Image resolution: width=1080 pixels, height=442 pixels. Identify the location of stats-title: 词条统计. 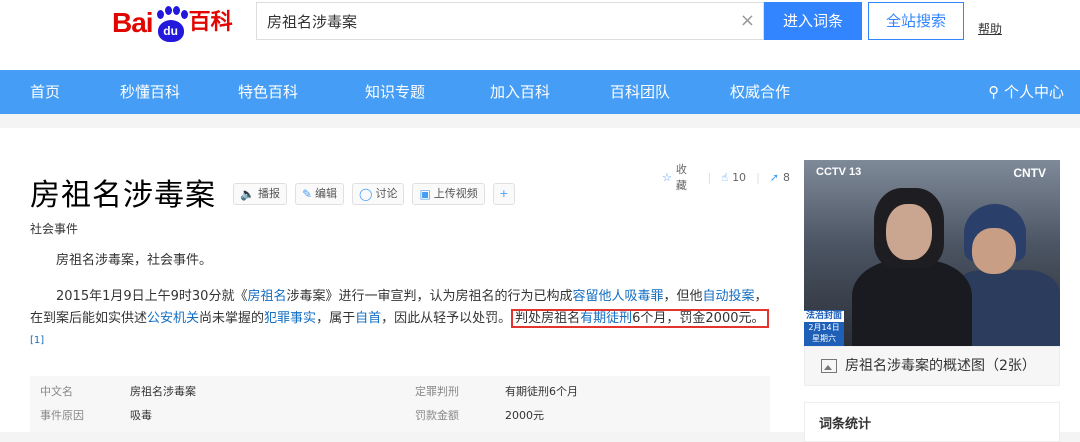
(845, 424).